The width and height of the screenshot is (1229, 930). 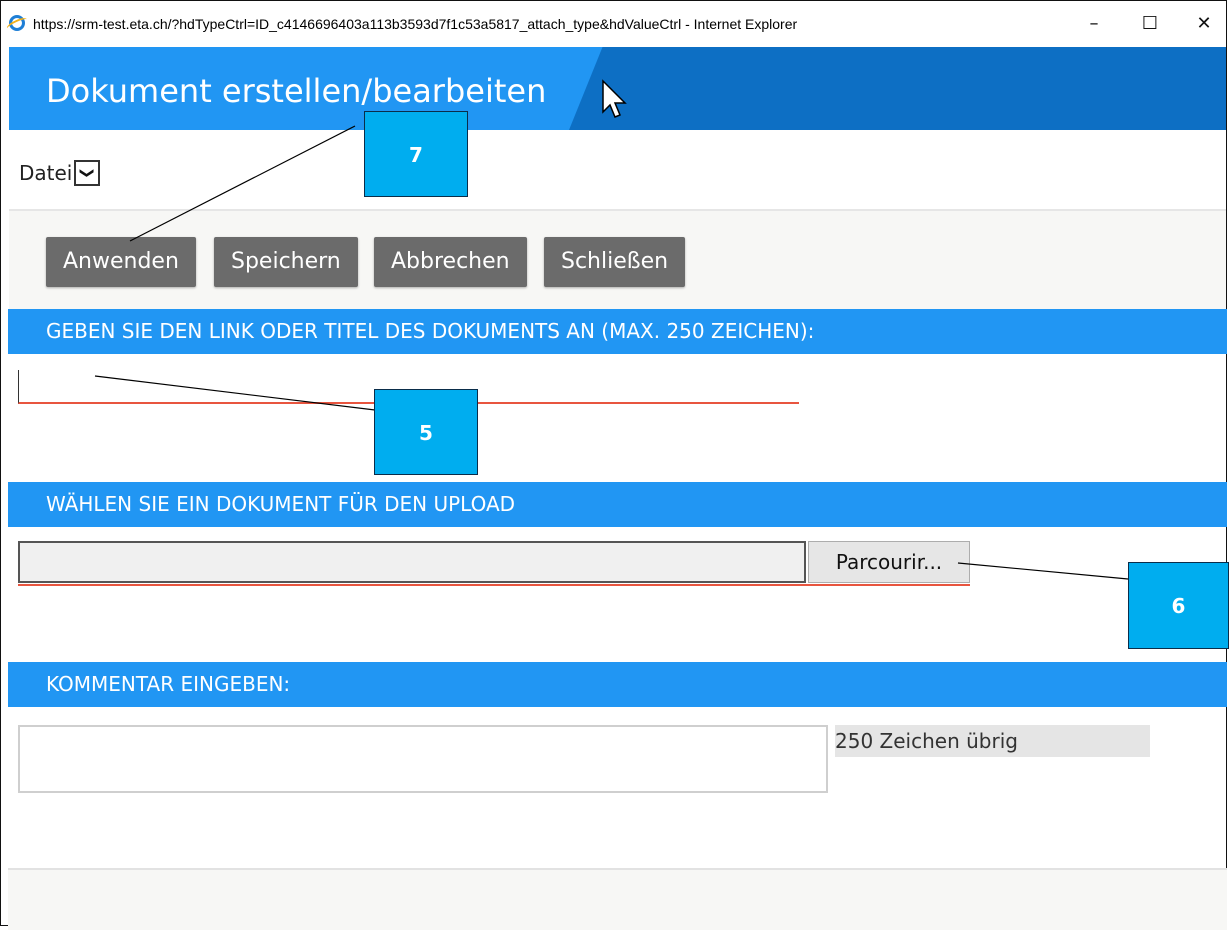 I want to click on callout-5: 5, so click(x=426, y=432).